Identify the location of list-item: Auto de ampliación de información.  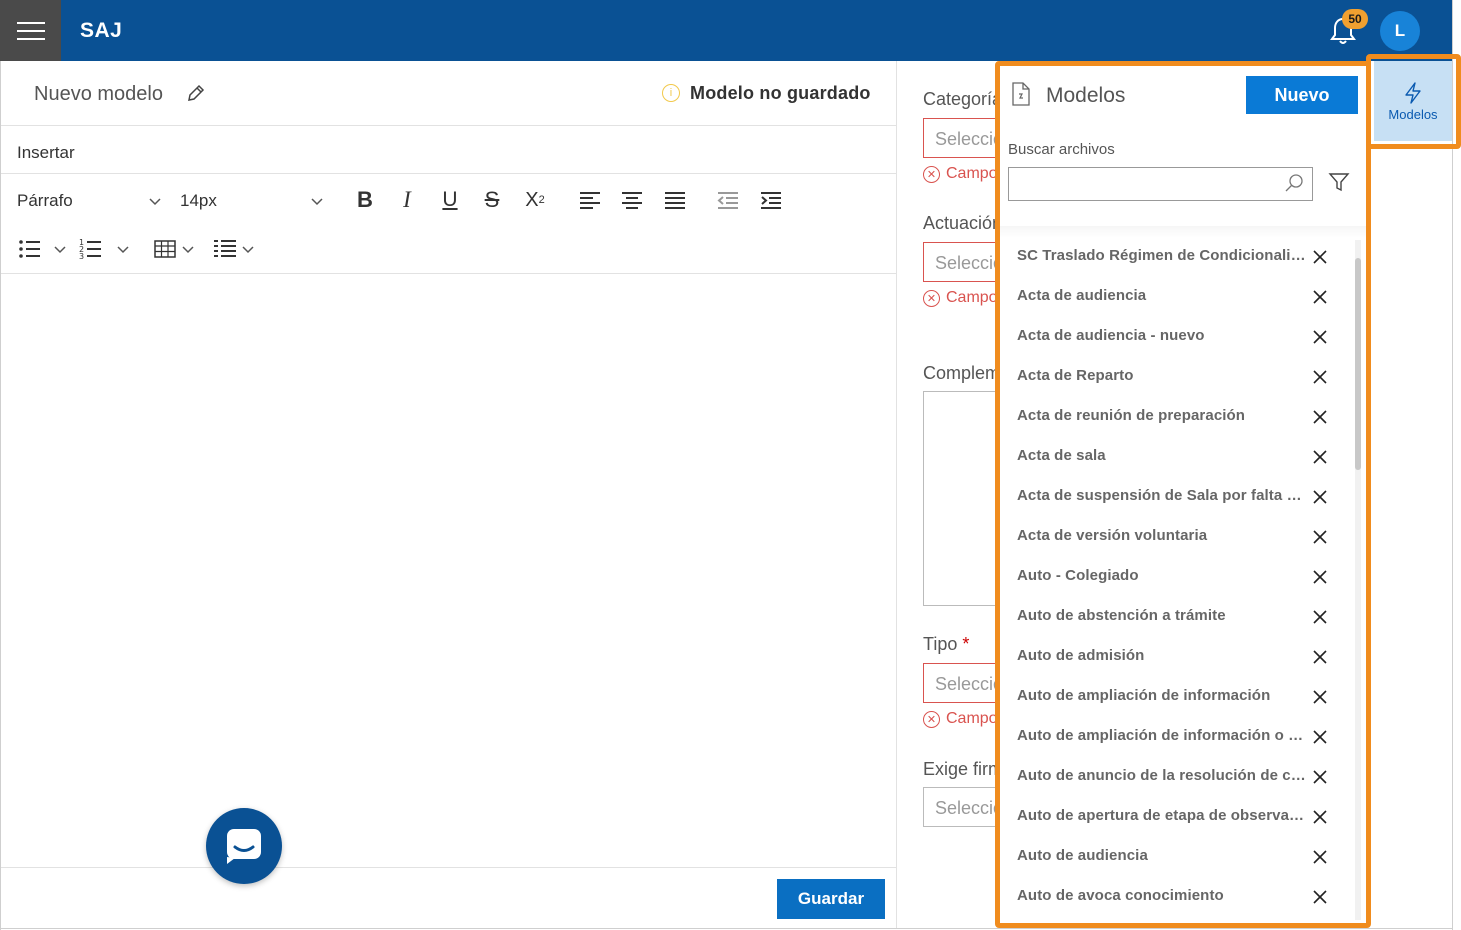
(1178, 696).